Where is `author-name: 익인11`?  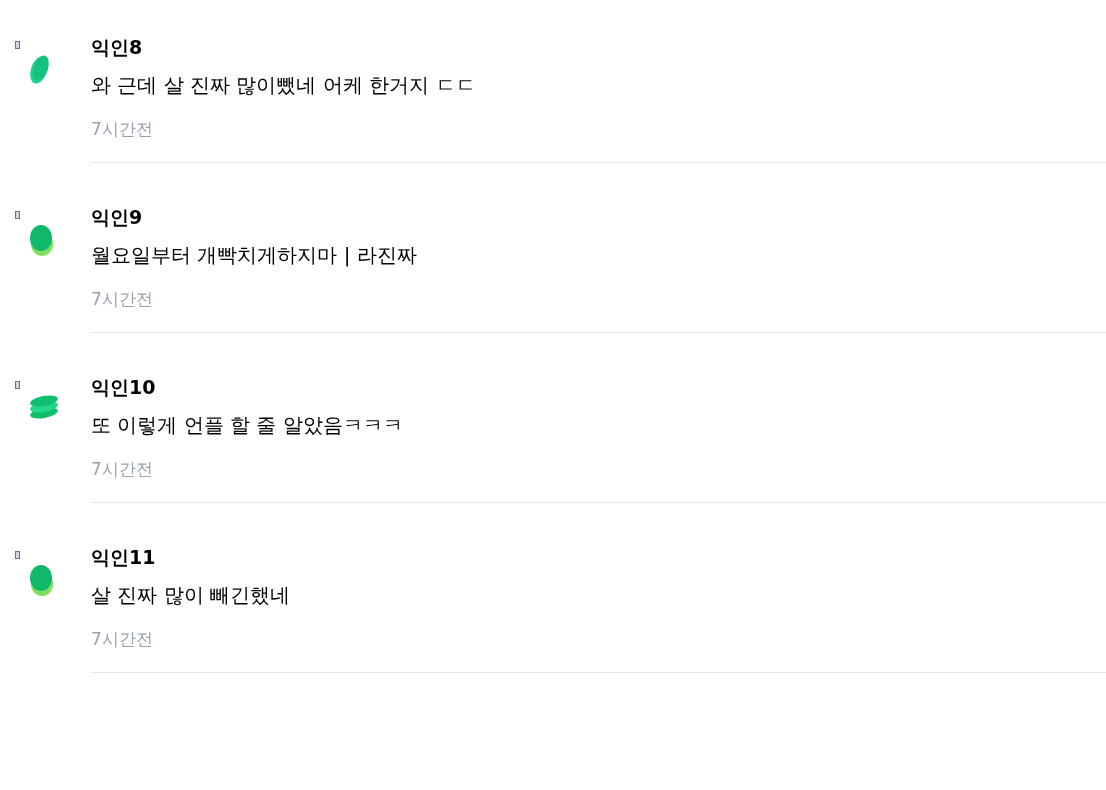
author-name: 익인11 is located at coordinates (124, 557).